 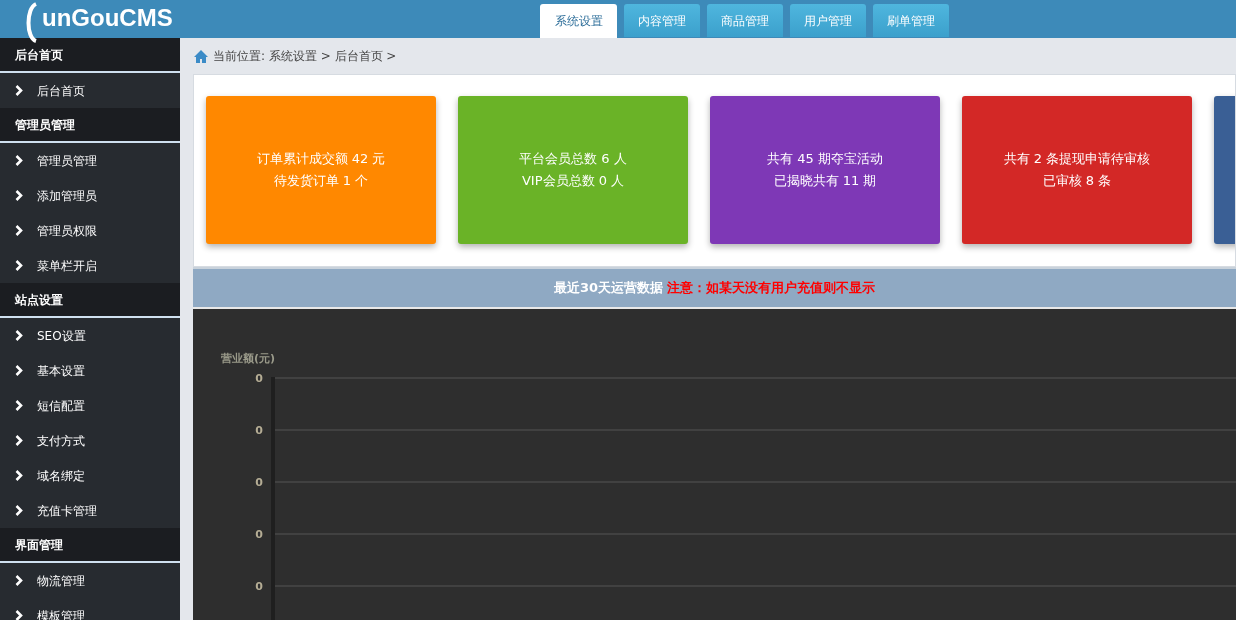 I want to click on menu-item: 添加管理员, so click(x=90, y=195).